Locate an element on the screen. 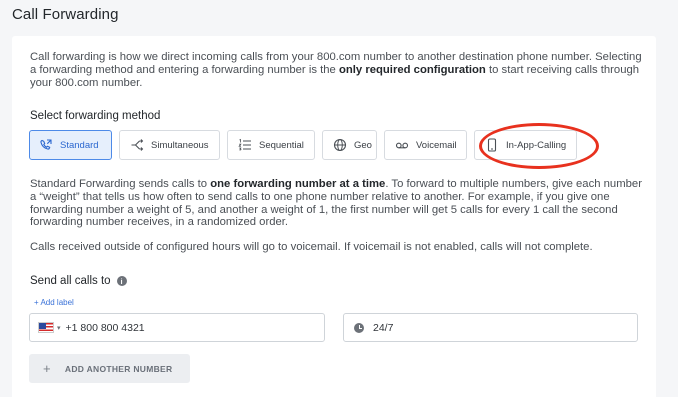 The height and width of the screenshot is (397, 678). method-geo-button: Geo is located at coordinates (349, 145).